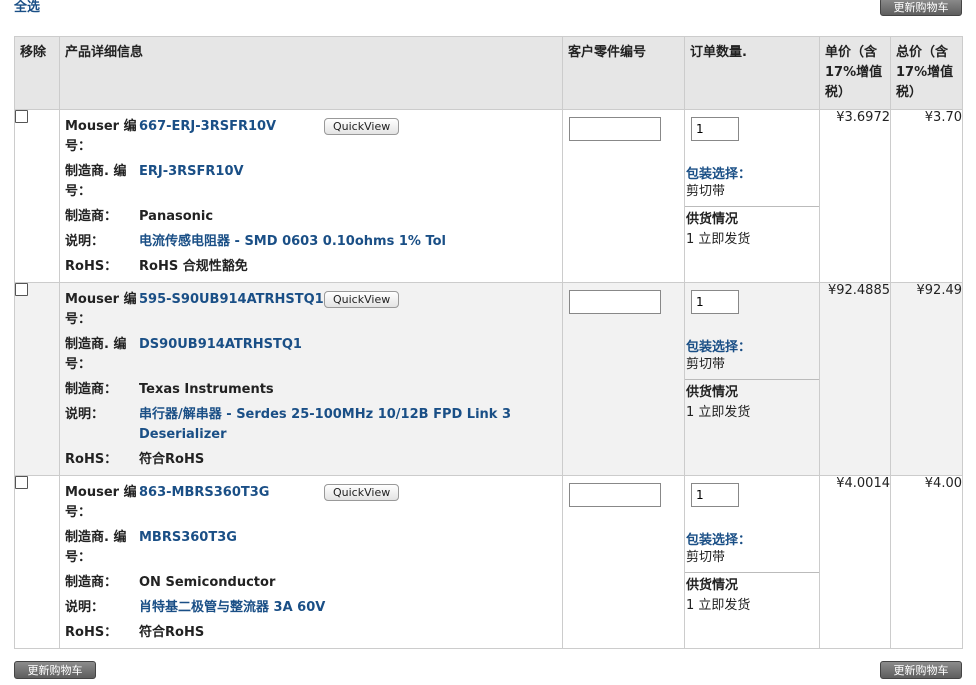 This screenshot has width=976, height=685. Describe the element at coordinates (55, 670) in the screenshot. I see `update-cart-button-bottom-left: 更新购物车` at that location.